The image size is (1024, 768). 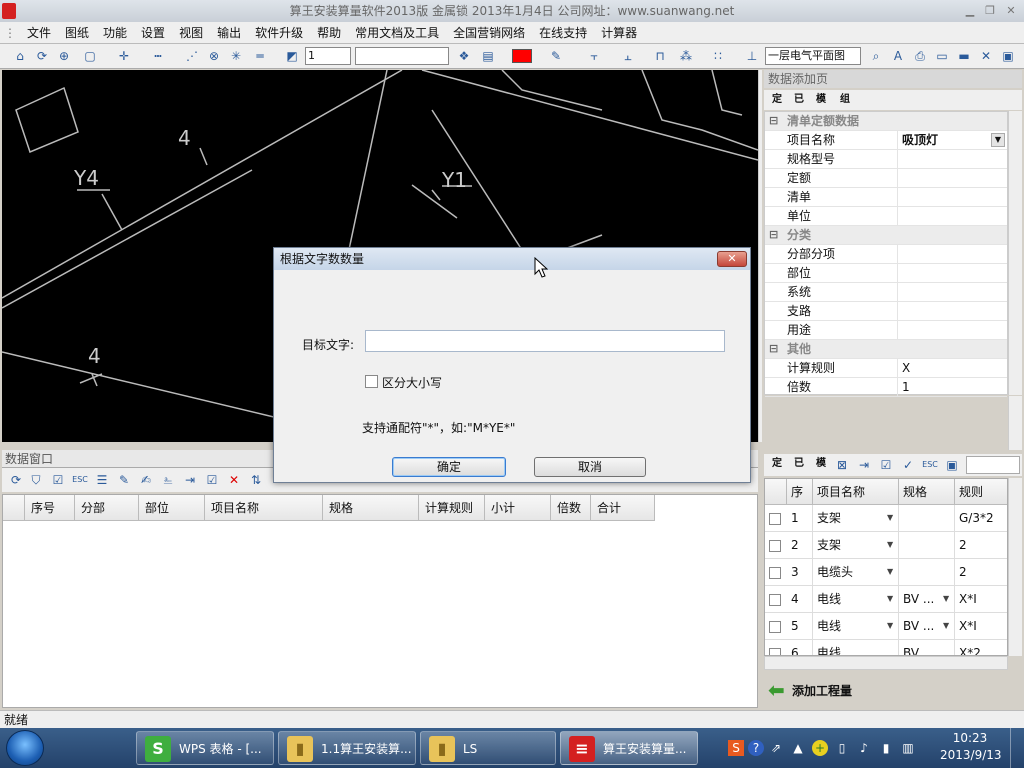 I want to click on ime-mode-icon: ⇗, so click(x=776, y=748).